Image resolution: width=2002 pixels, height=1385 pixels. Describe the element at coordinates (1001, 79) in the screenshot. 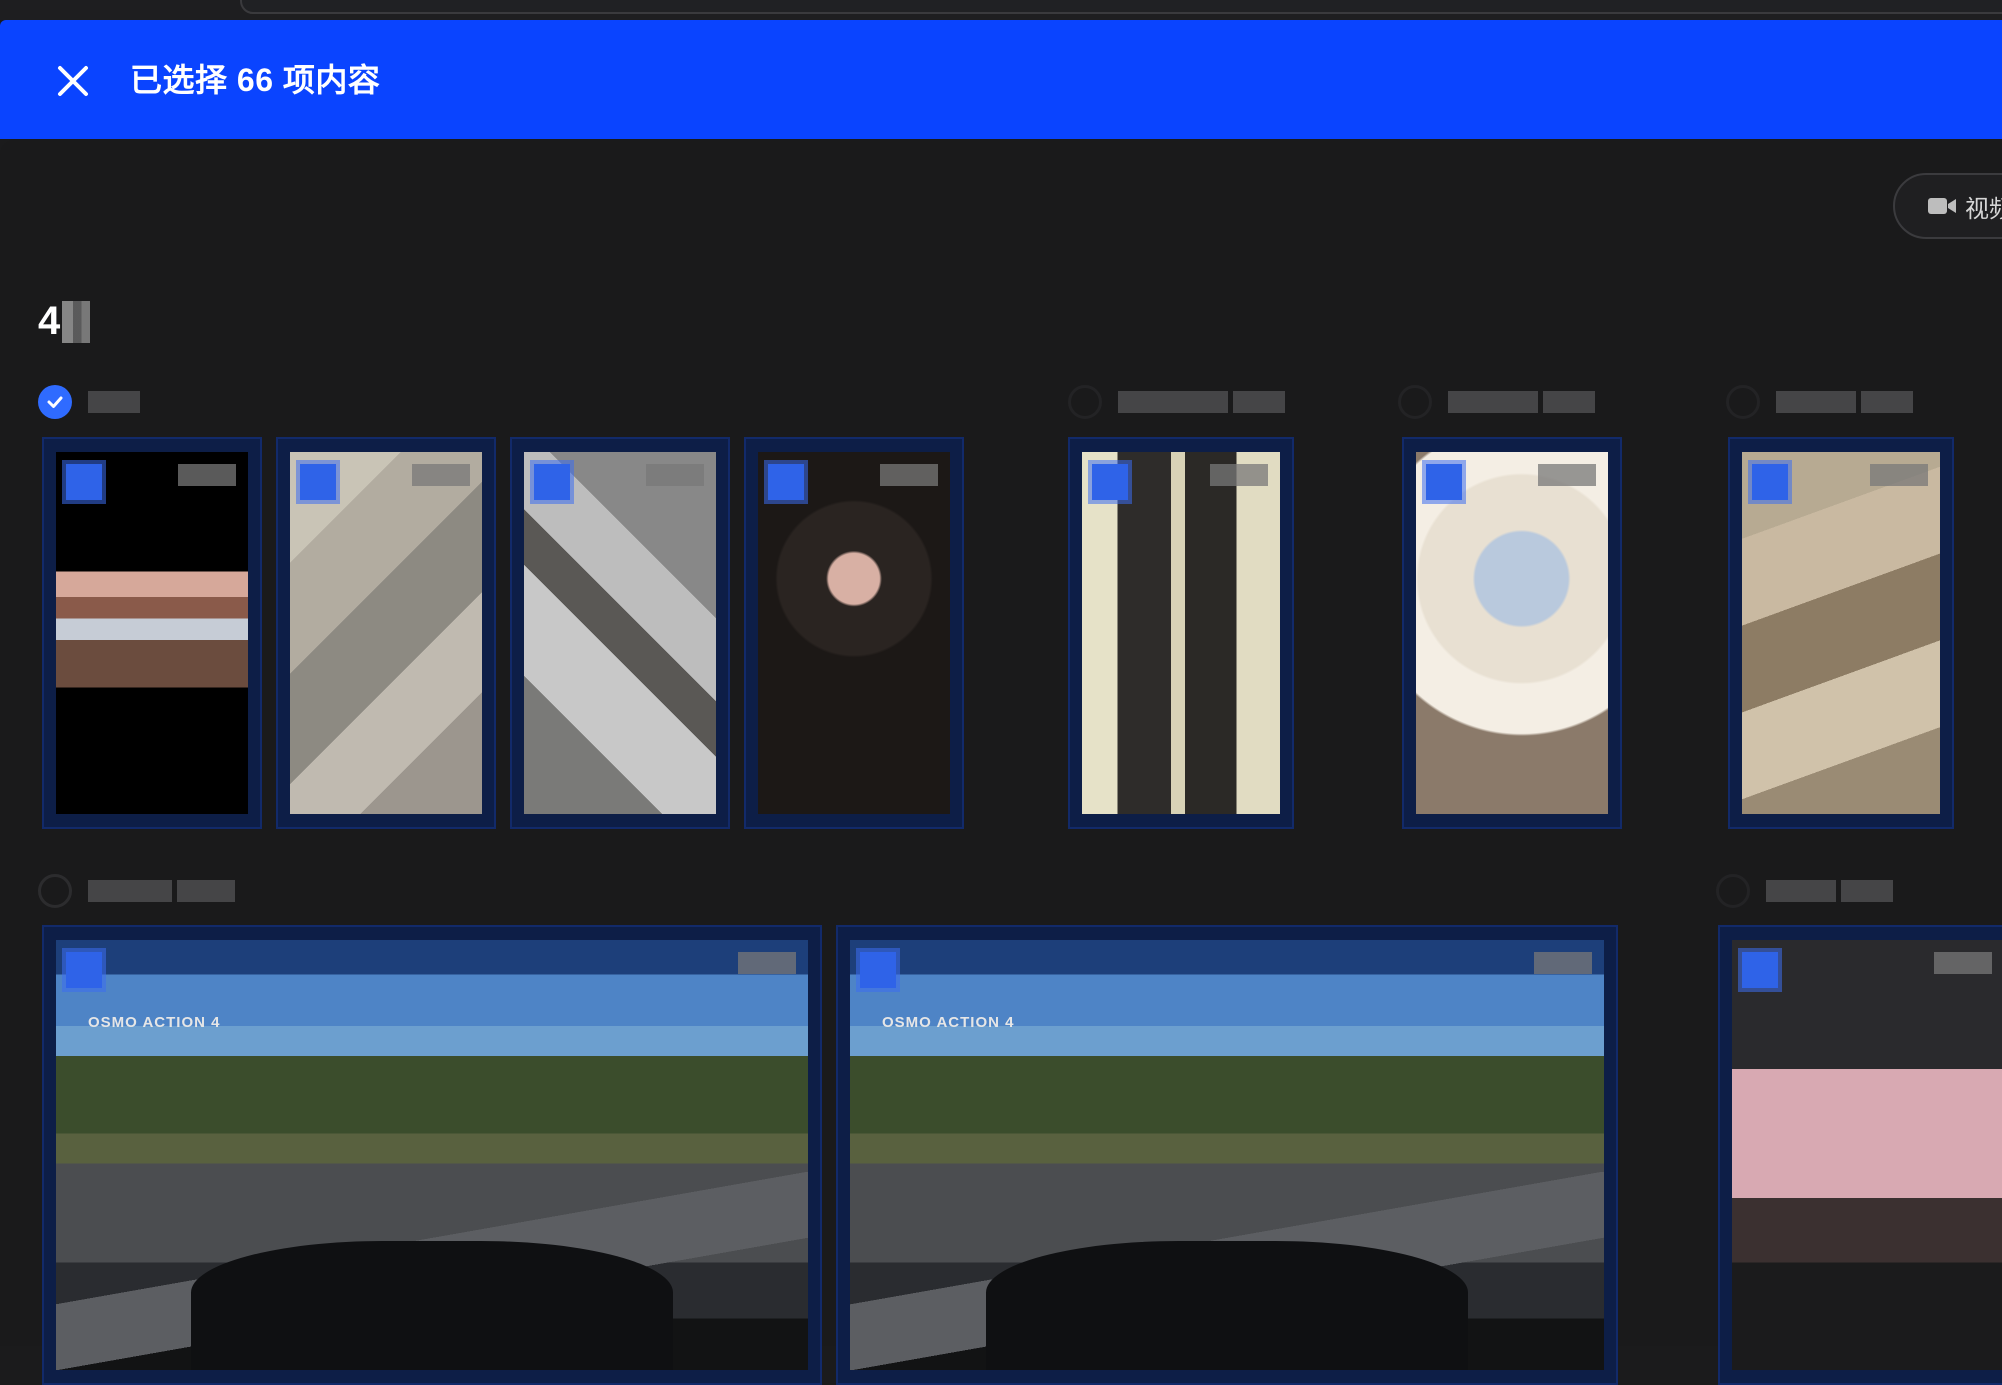

I see `selection-bar: 已选择 66 项内容` at that location.